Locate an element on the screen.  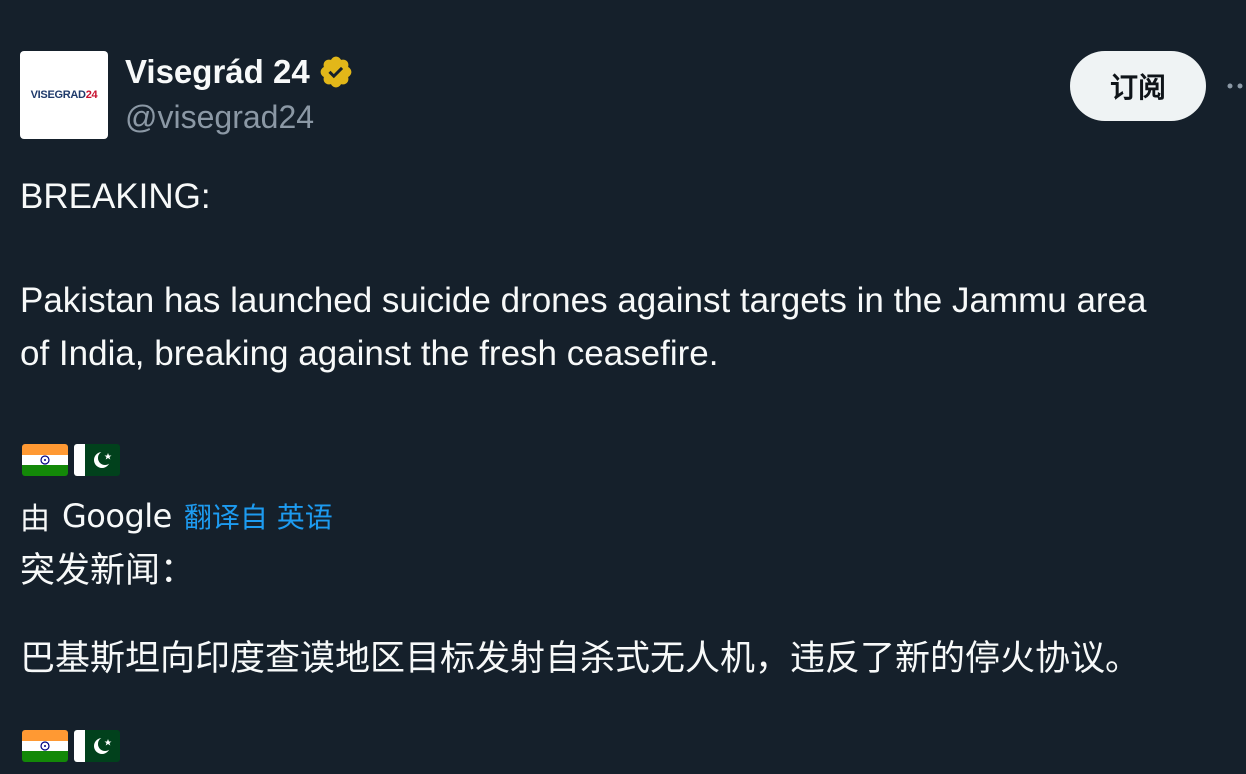
translated-from-link: 翻译自 英语 is located at coordinates (258, 516).